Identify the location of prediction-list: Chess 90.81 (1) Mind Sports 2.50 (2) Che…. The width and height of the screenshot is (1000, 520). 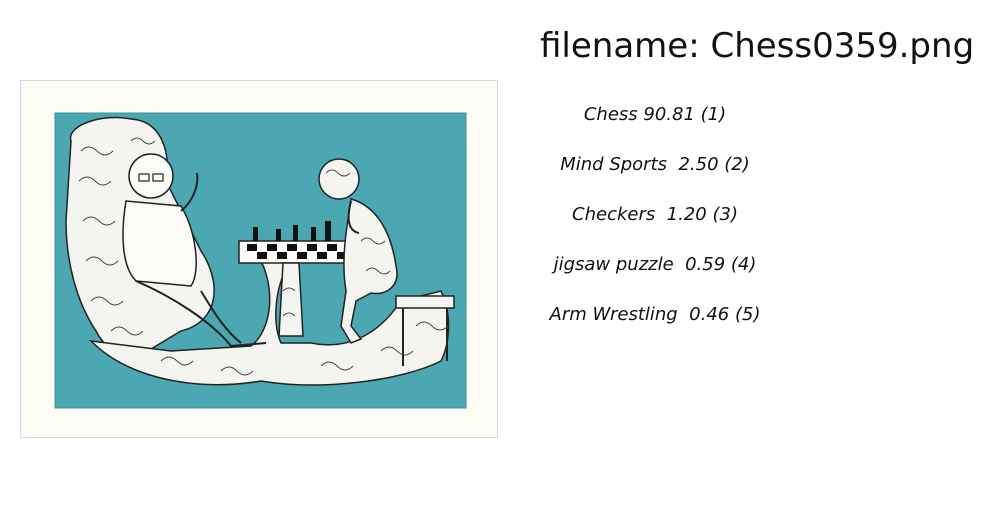
(655, 225).